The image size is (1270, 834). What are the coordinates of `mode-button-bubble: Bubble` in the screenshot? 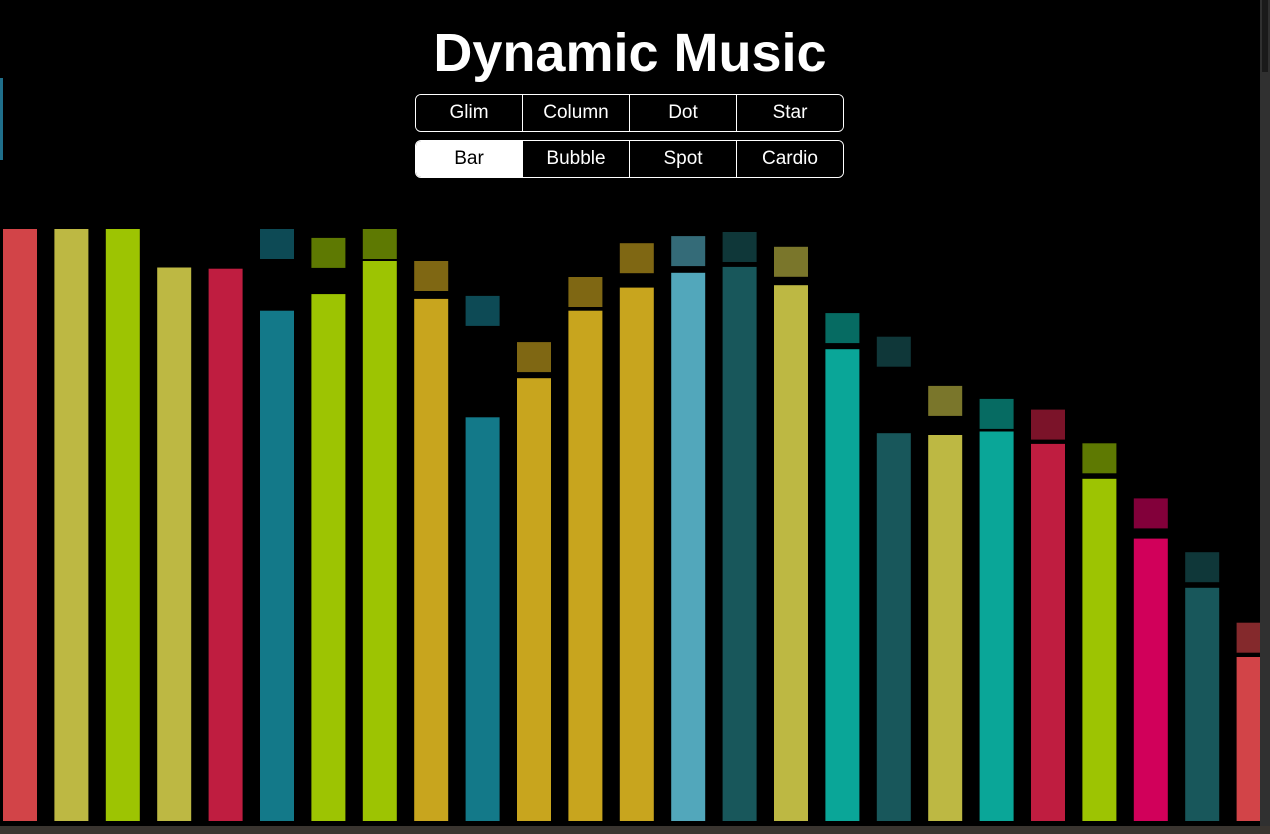 It's located at (576, 159).